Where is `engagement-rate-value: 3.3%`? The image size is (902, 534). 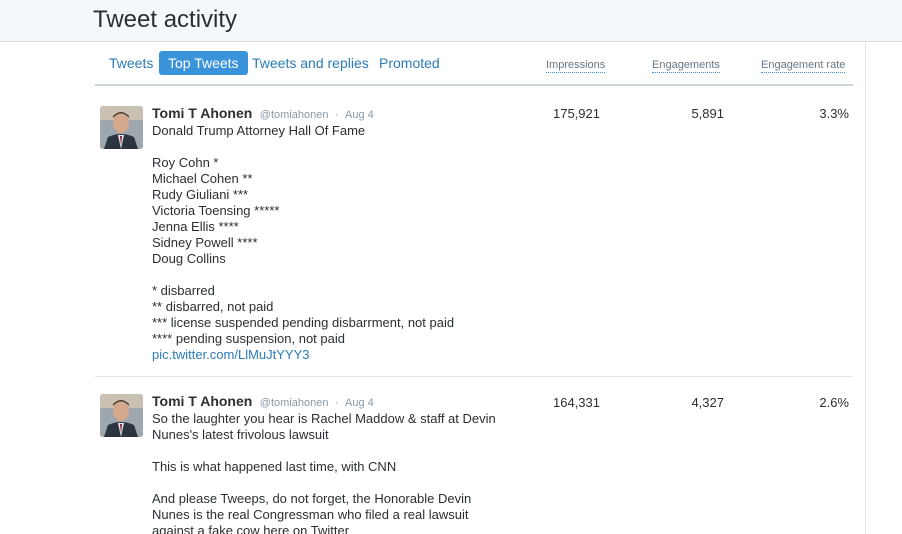 engagement-rate-value: 3.3% is located at coordinates (834, 113).